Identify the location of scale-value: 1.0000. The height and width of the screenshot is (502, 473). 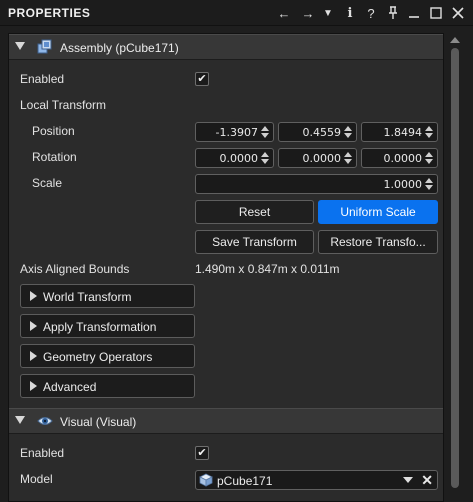
(403, 184).